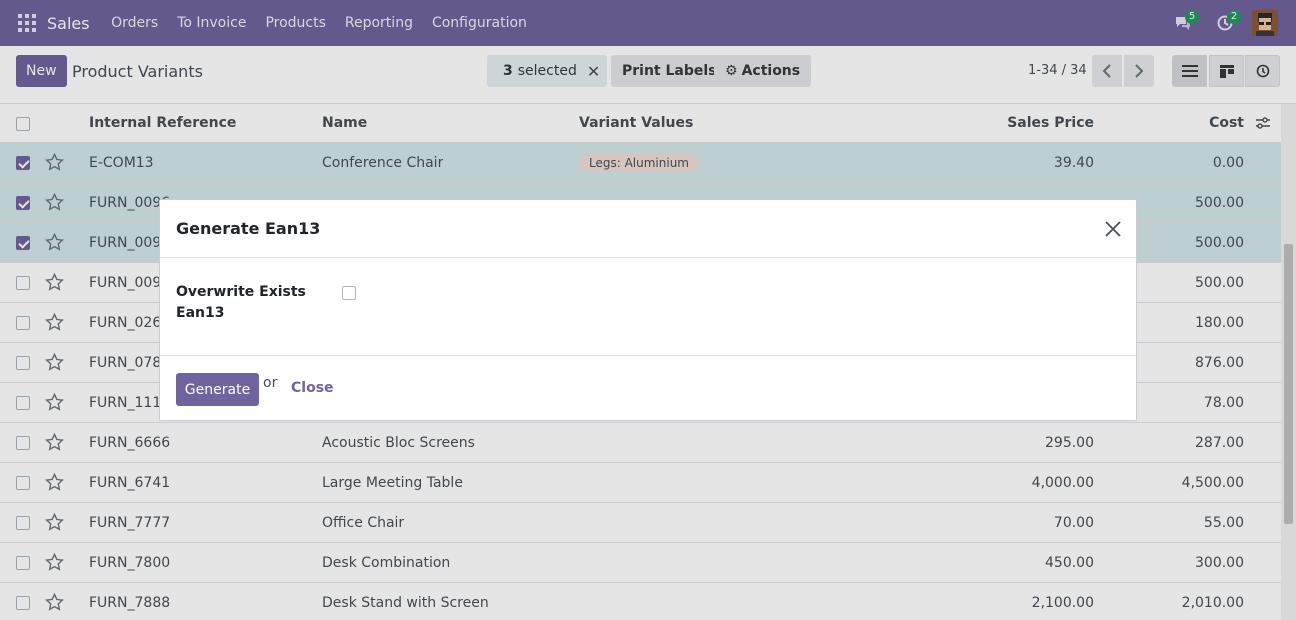 This screenshot has width=1296, height=620. Describe the element at coordinates (648, 257) in the screenshot. I see `dialog-header-divider` at that location.